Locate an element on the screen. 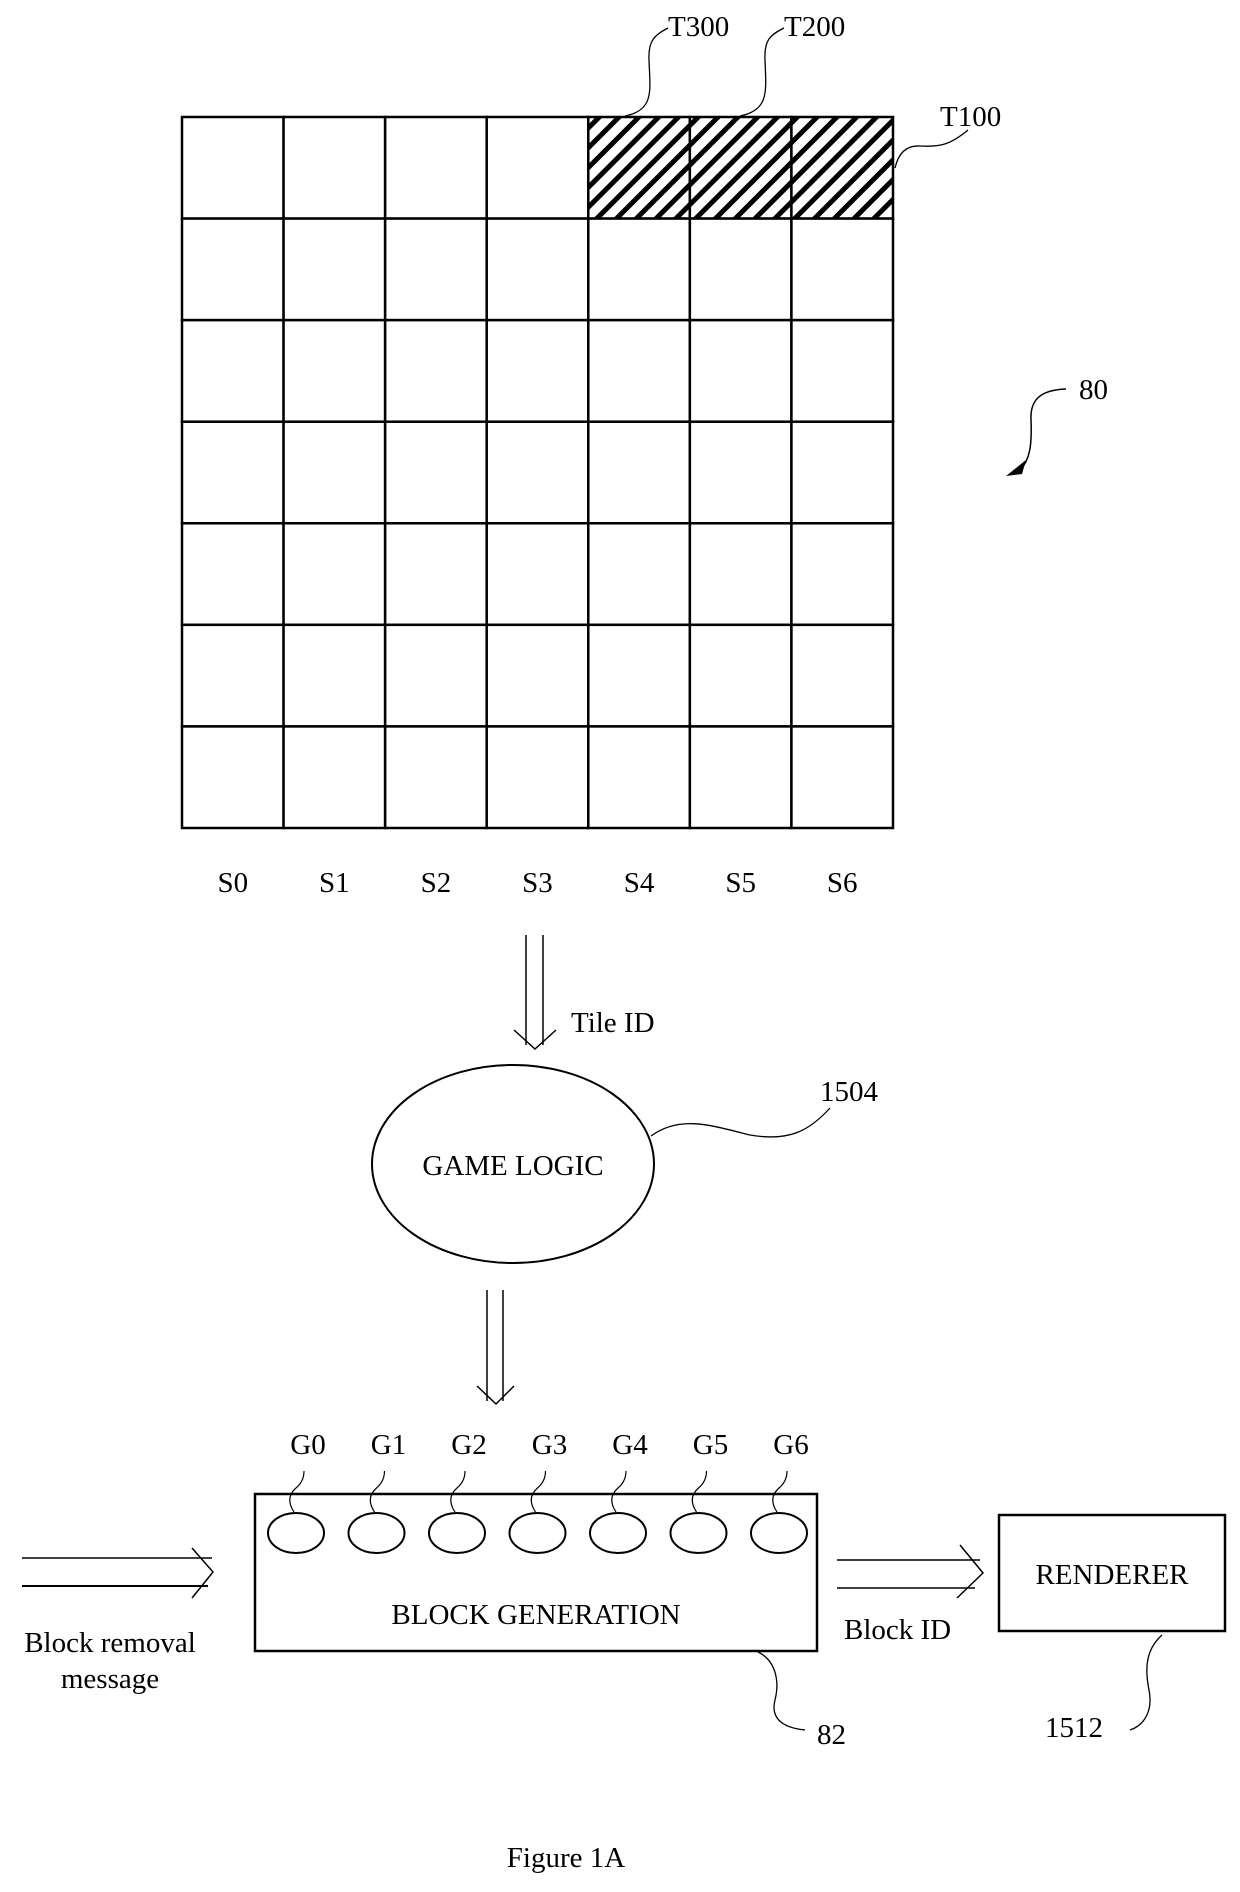  column-label: S5 is located at coordinates (740, 883).